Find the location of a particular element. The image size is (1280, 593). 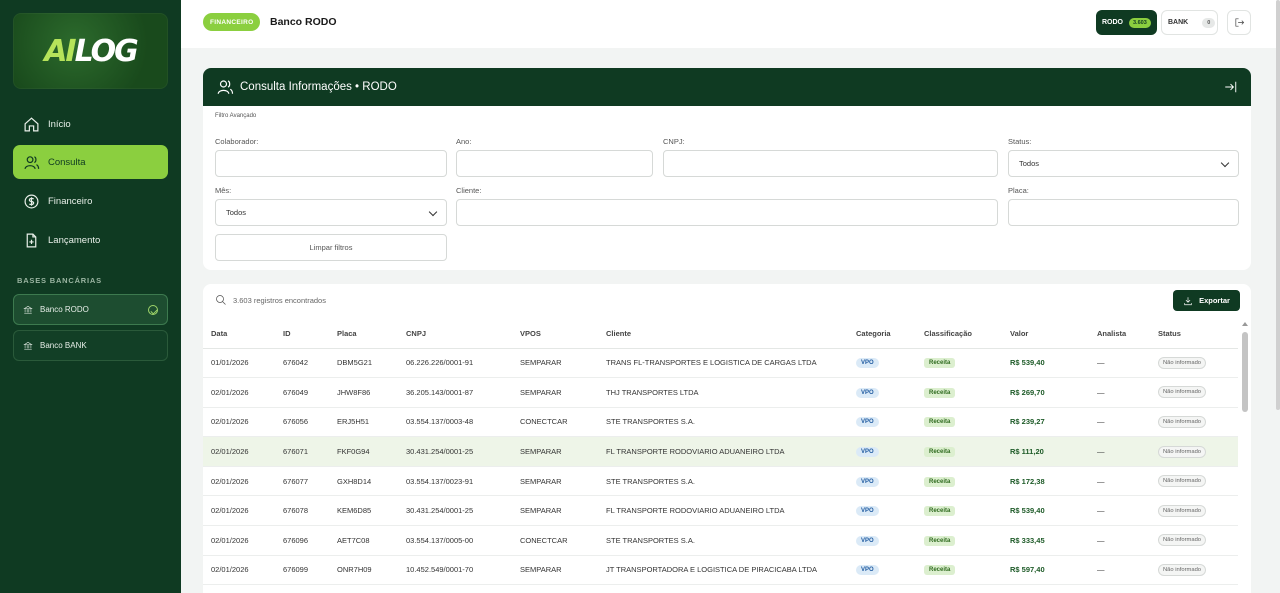

col-header-id: ID is located at coordinates (310, 334).